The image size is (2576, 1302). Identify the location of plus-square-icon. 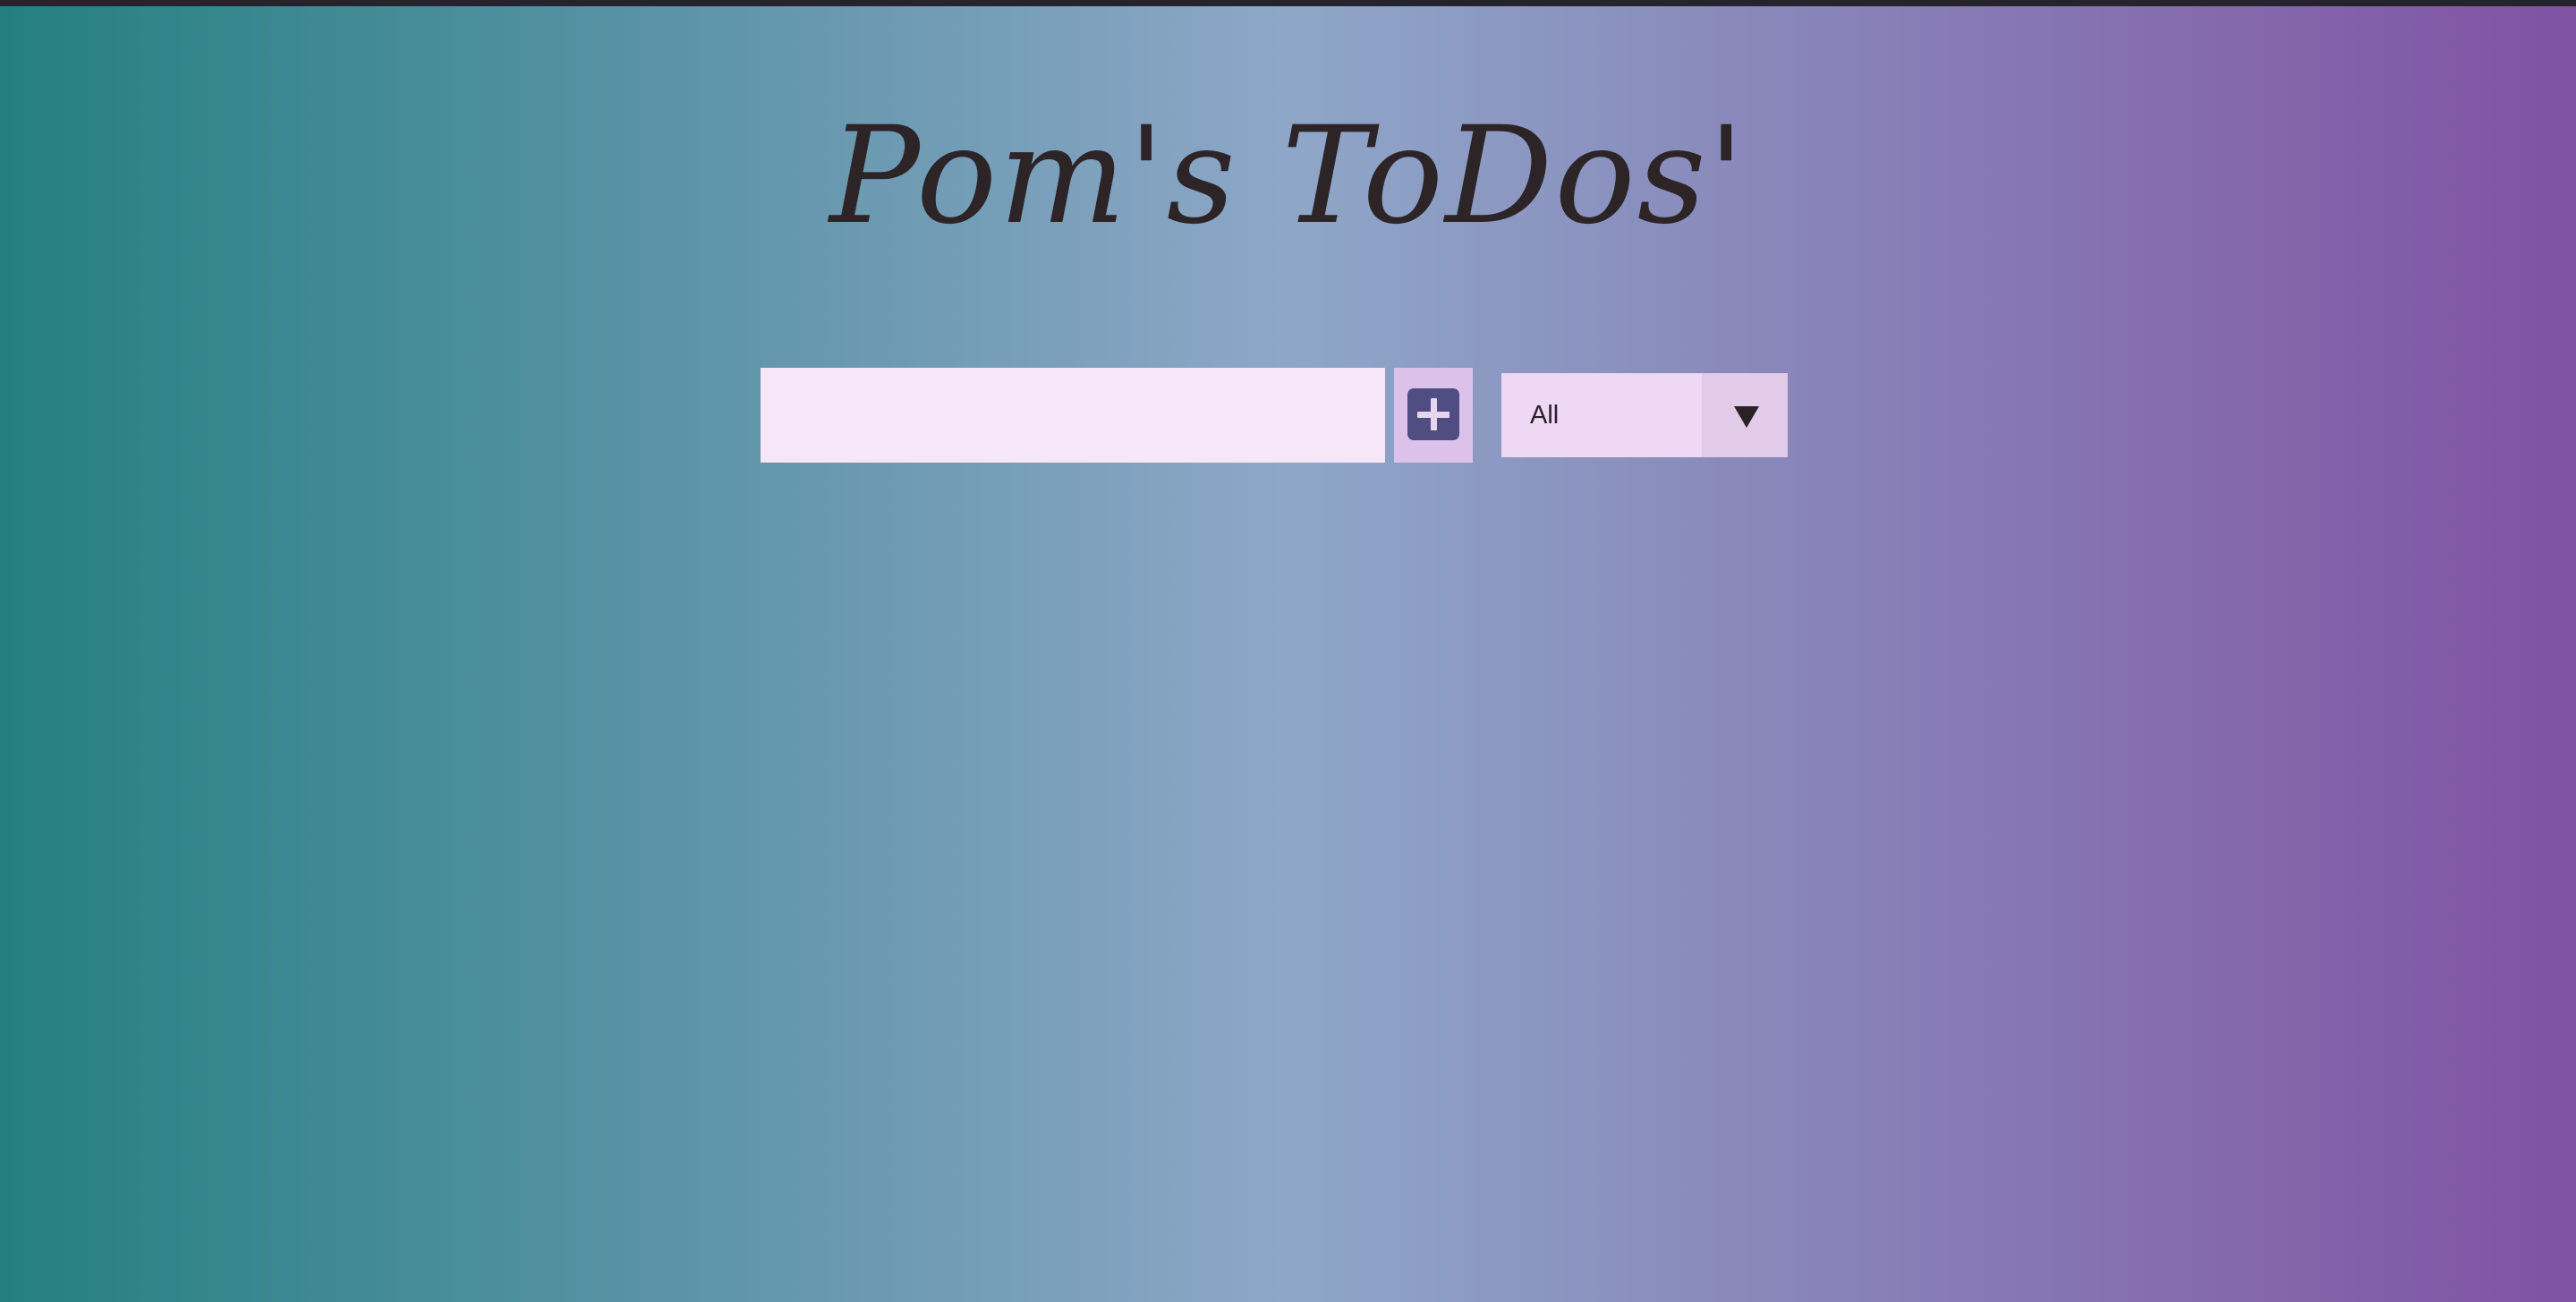
(1433, 414).